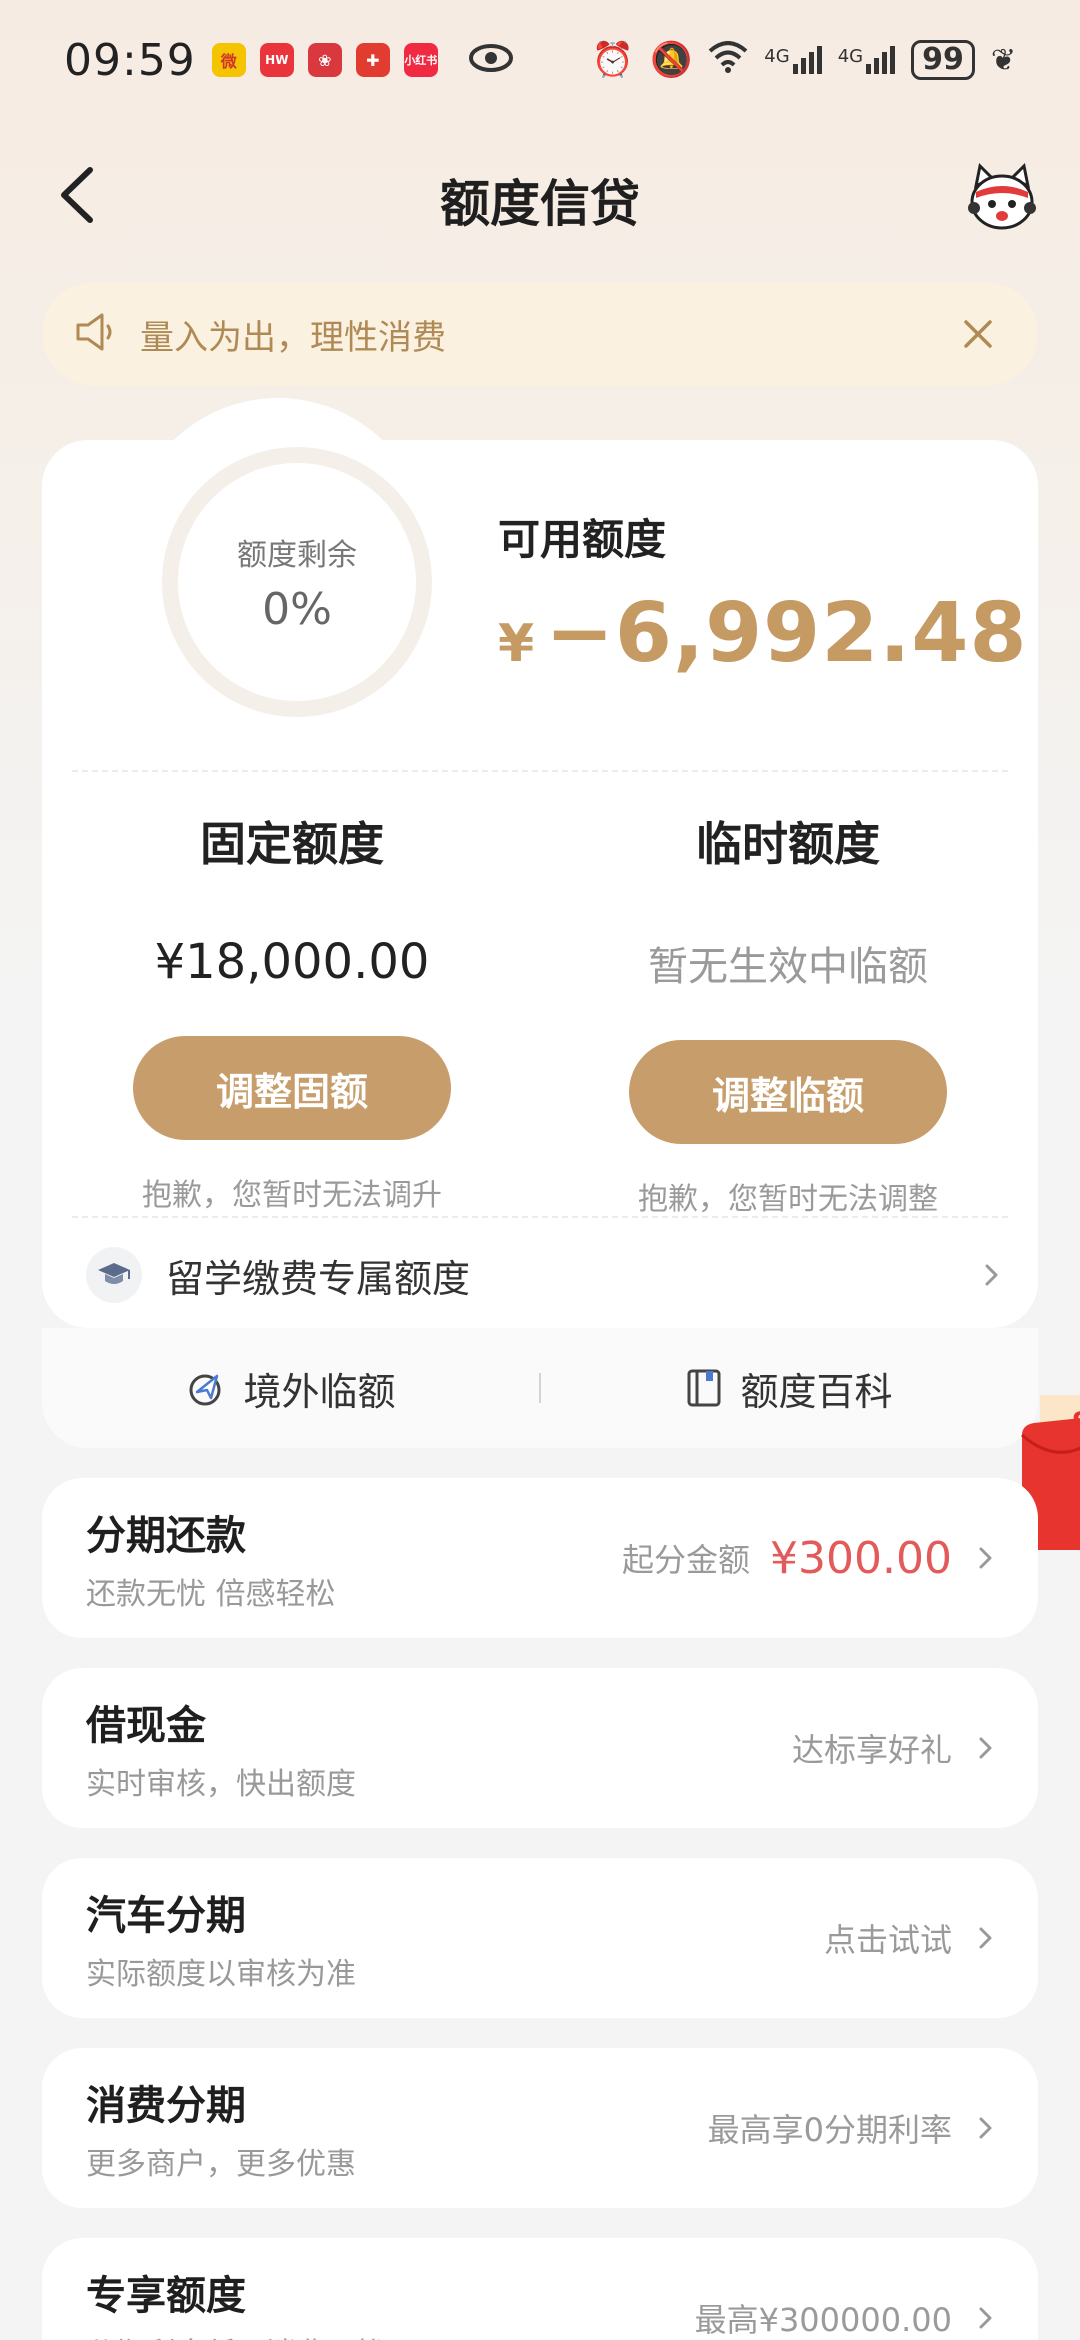 The width and height of the screenshot is (1080, 2340). What do you see at coordinates (297, 555) in the screenshot?
I see `ring-label: 额度剩余` at bounding box center [297, 555].